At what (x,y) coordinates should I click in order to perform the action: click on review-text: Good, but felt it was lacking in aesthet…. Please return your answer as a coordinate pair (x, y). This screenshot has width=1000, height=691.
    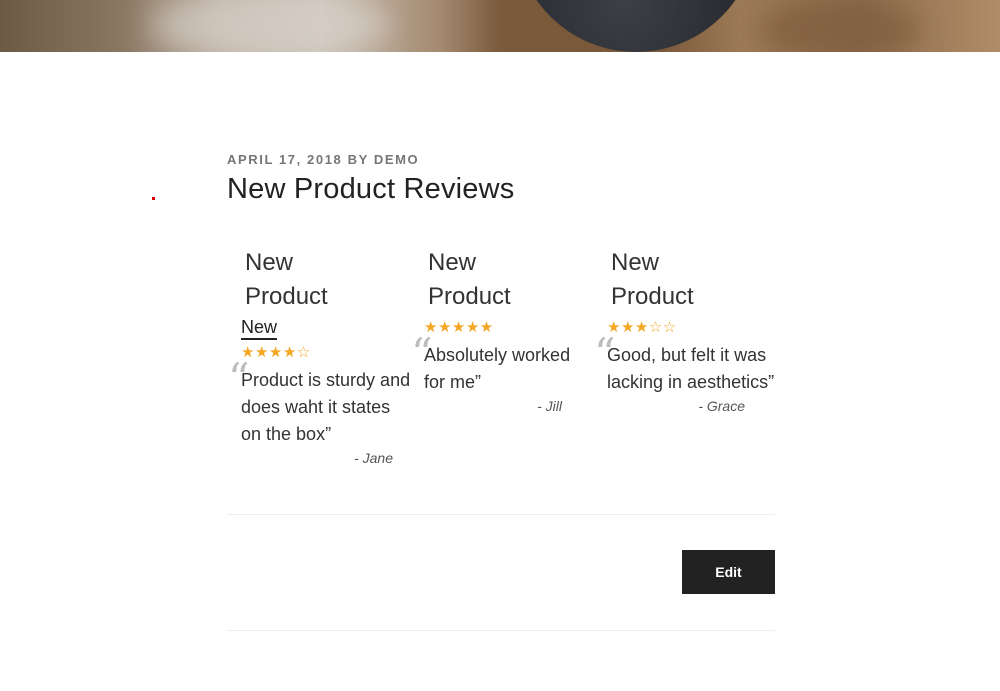
    Looking at the image, I should click on (691, 368).